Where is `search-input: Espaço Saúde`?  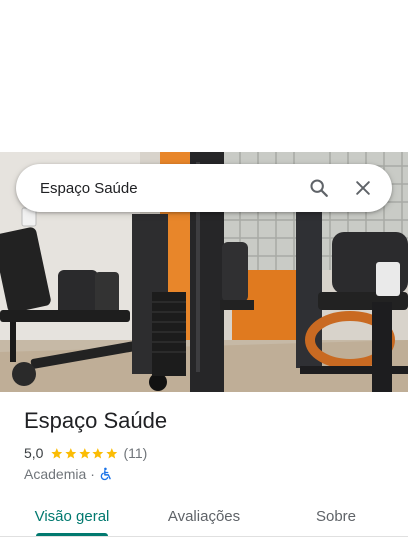 search-input: Espaço Saúde is located at coordinates (170, 188).